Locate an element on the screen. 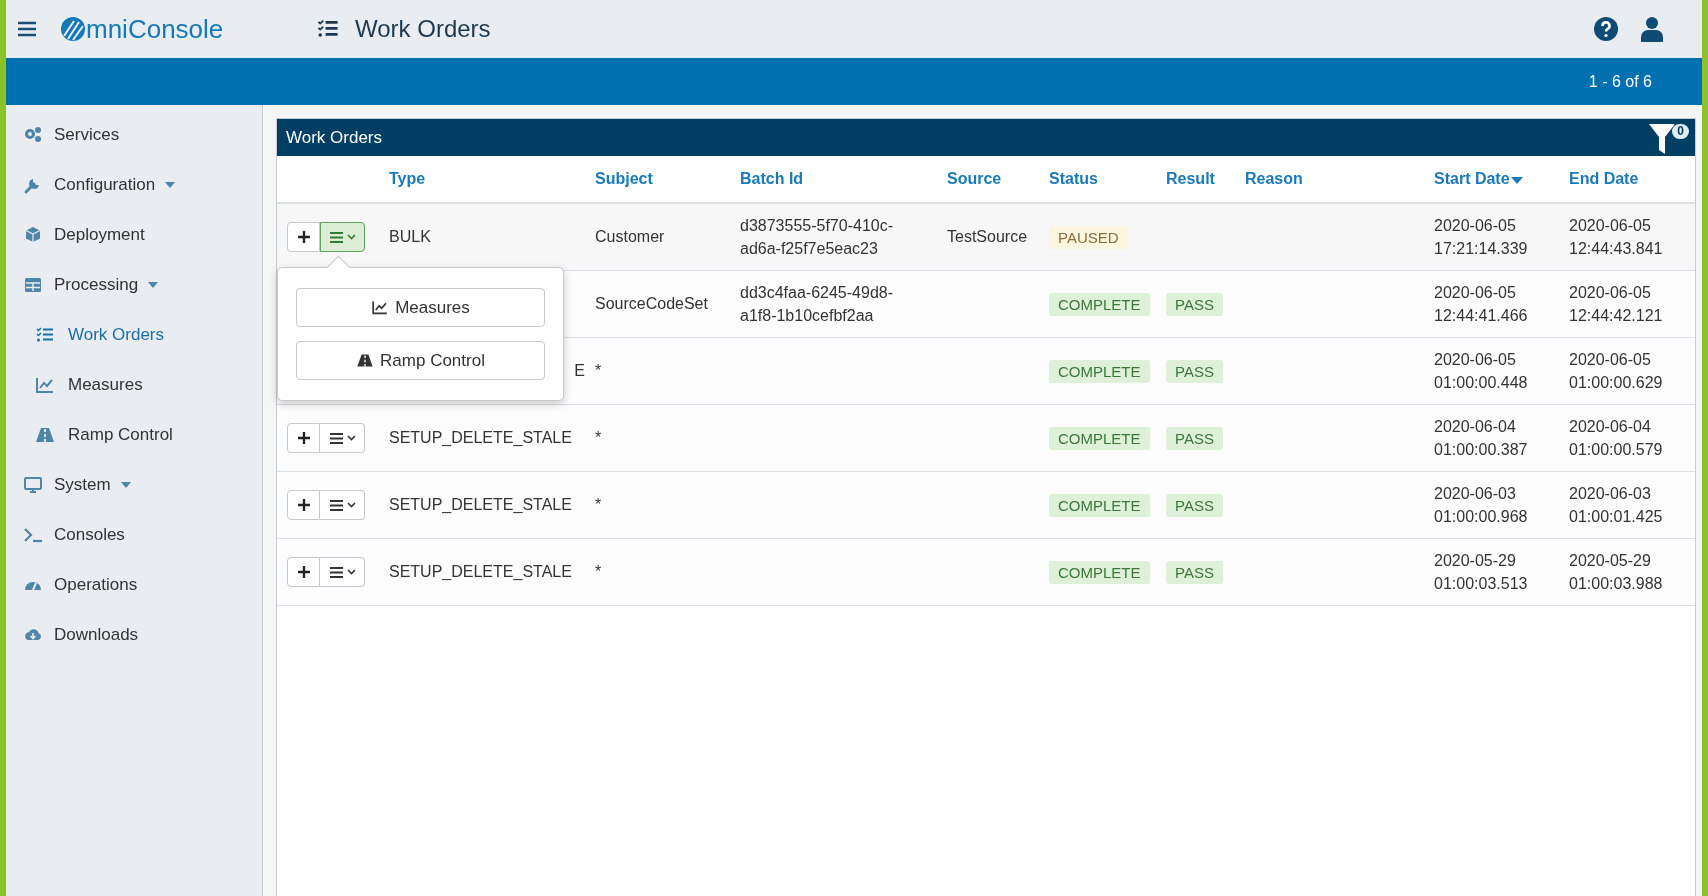  end-date-cell-text: 2020-06-05 01:00:00.629 is located at coordinates (1616, 371).